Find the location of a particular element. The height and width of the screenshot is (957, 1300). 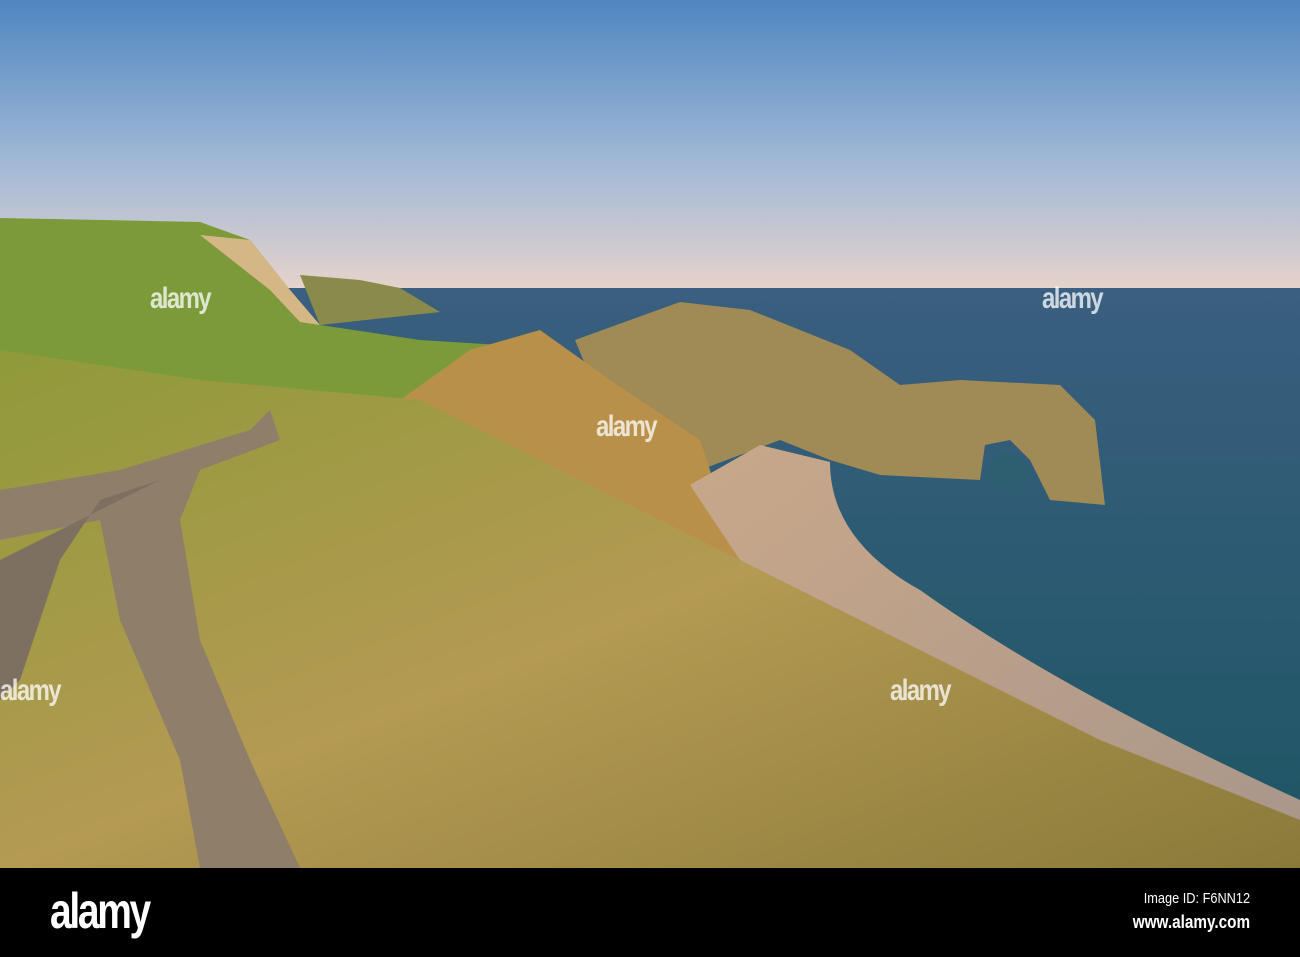

site-url: www.alamy.com is located at coordinates (1191, 922).